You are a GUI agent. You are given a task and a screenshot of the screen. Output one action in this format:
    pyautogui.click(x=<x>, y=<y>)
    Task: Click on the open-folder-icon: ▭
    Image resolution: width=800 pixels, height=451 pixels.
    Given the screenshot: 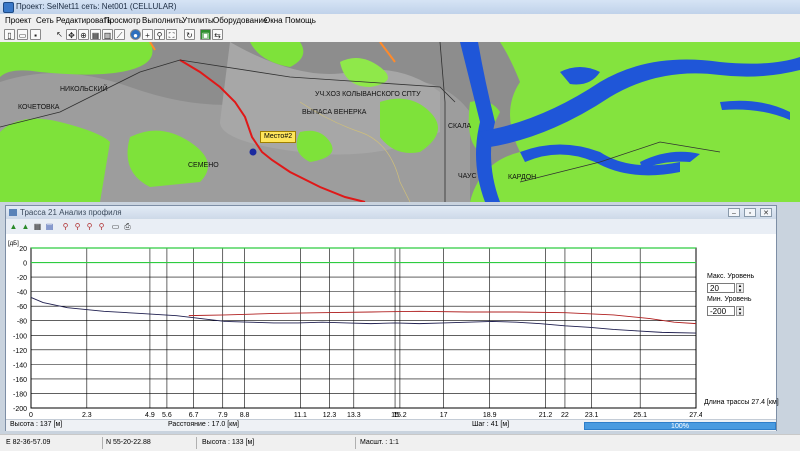 What is the action you would take?
    pyautogui.click(x=22, y=34)
    